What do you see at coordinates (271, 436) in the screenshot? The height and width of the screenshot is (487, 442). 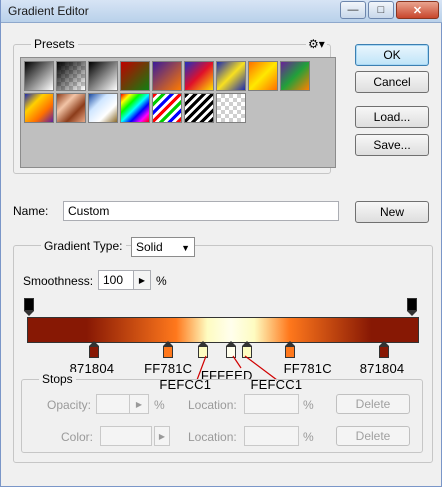 I see `color-location-input` at bounding box center [271, 436].